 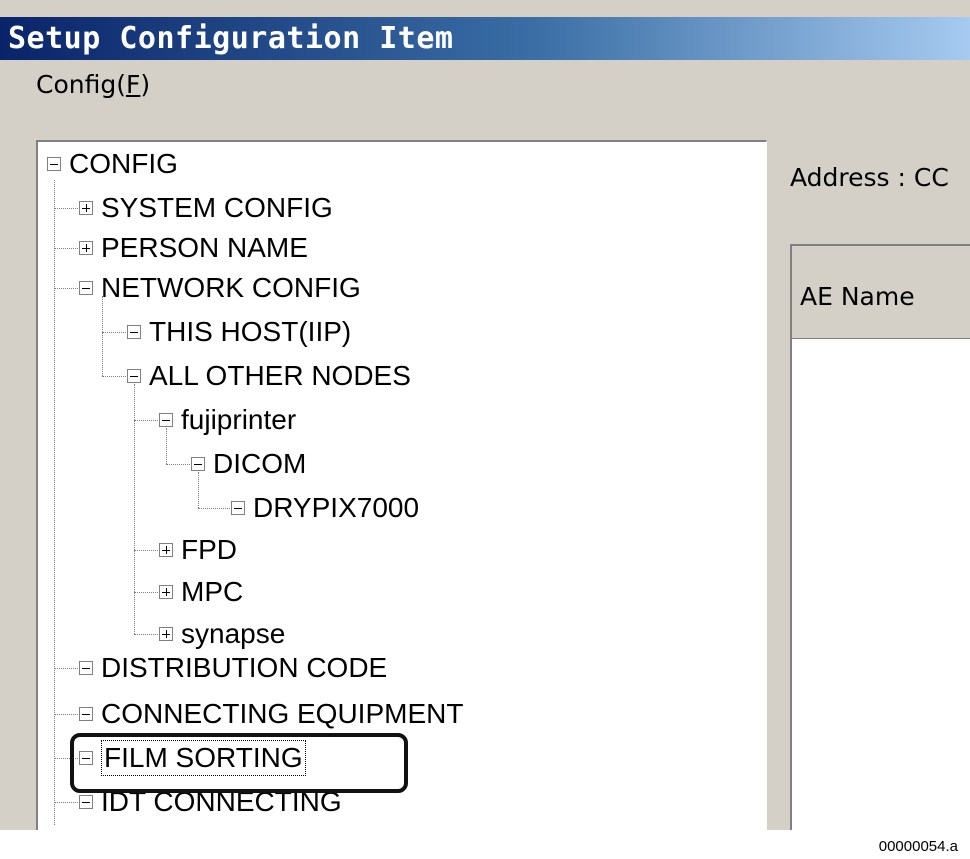 I want to click on tree-node-person-name: PERSON NAME, so click(x=193, y=248).